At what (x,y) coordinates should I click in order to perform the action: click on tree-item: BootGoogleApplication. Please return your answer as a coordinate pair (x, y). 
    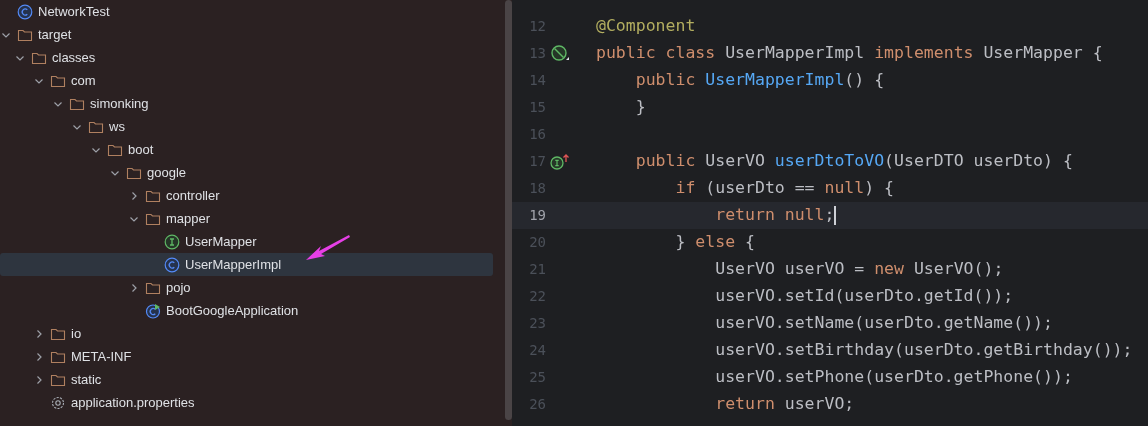
    Looking at the image, I should click on (246, 310).